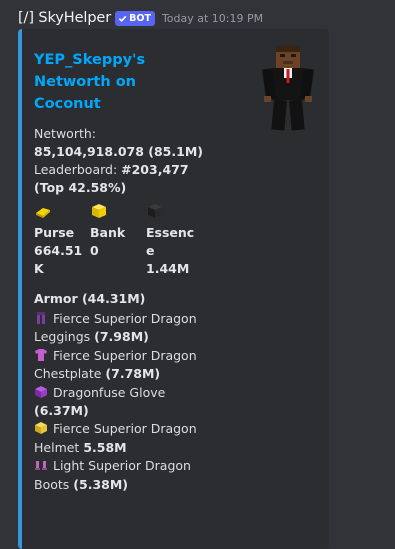  Describe the element at coordinates (64, 18) in the screenshot. I see `bot-username: [/] SkyHelper` at that location.